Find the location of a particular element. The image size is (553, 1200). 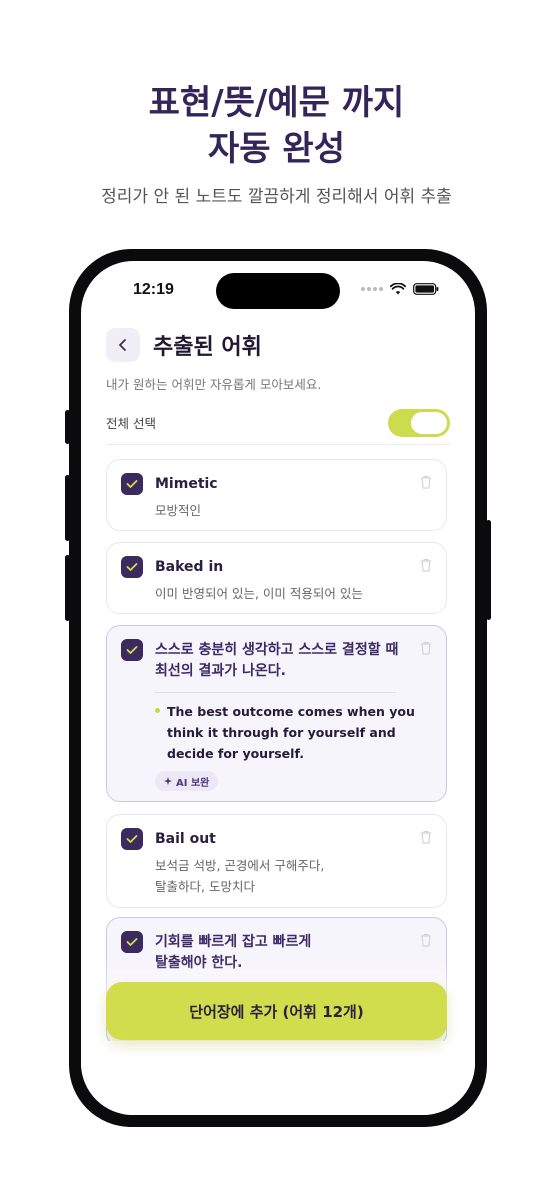

card-expression-line1: 기회를 빠르게 잡고 빠르게 is located at coordinates (233, 942).